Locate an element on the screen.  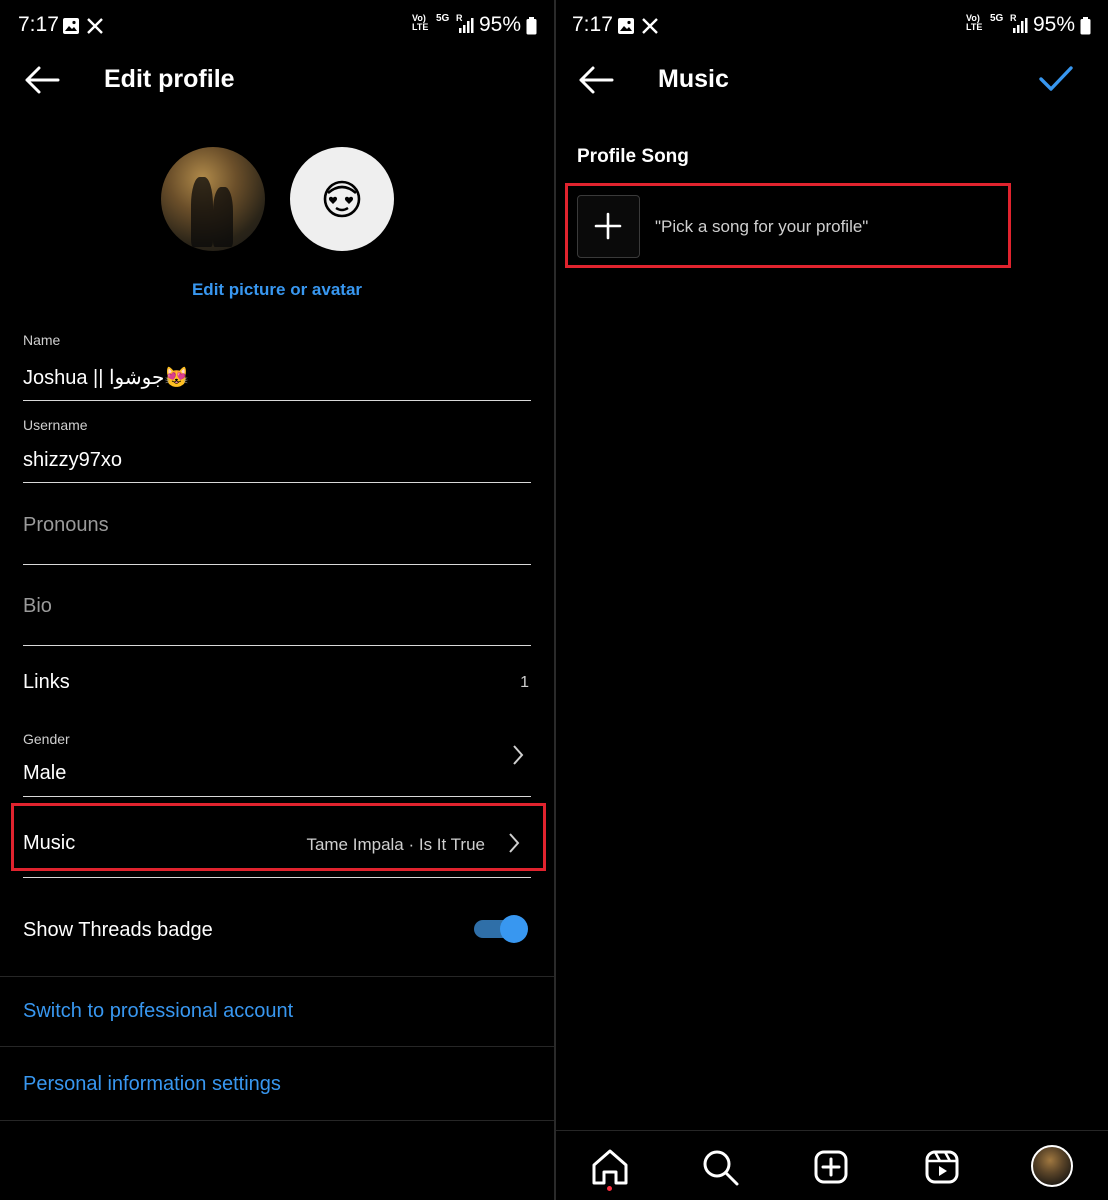
profile-song-title: Profile Song is located at coordinates (633, 156).